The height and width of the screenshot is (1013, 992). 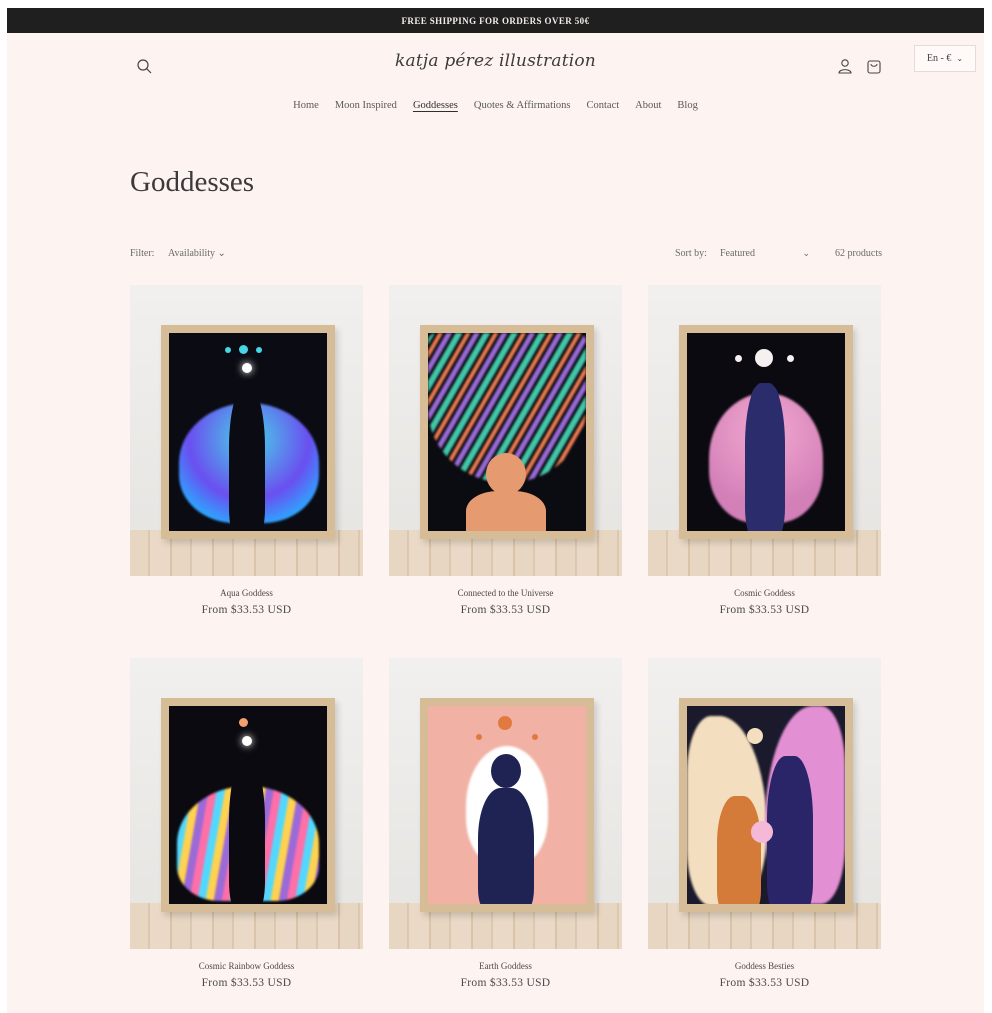 I want to click on product-title: Earth Goddess, so click(x=505, y=966).